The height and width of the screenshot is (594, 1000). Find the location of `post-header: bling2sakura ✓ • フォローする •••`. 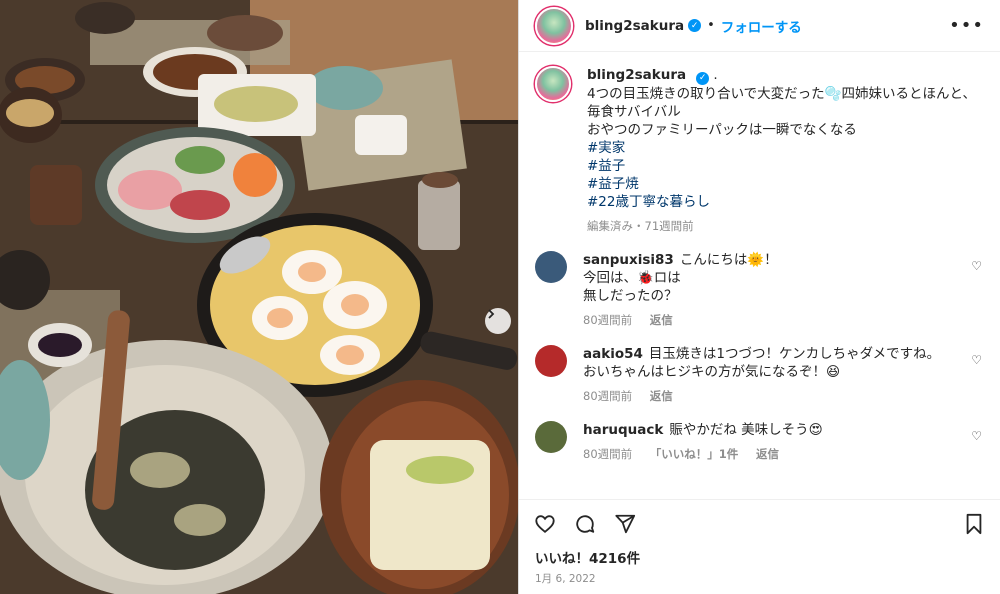

post-header: bling2sakura ✓ • フォローする ••• is located at coordinates (759, 26).